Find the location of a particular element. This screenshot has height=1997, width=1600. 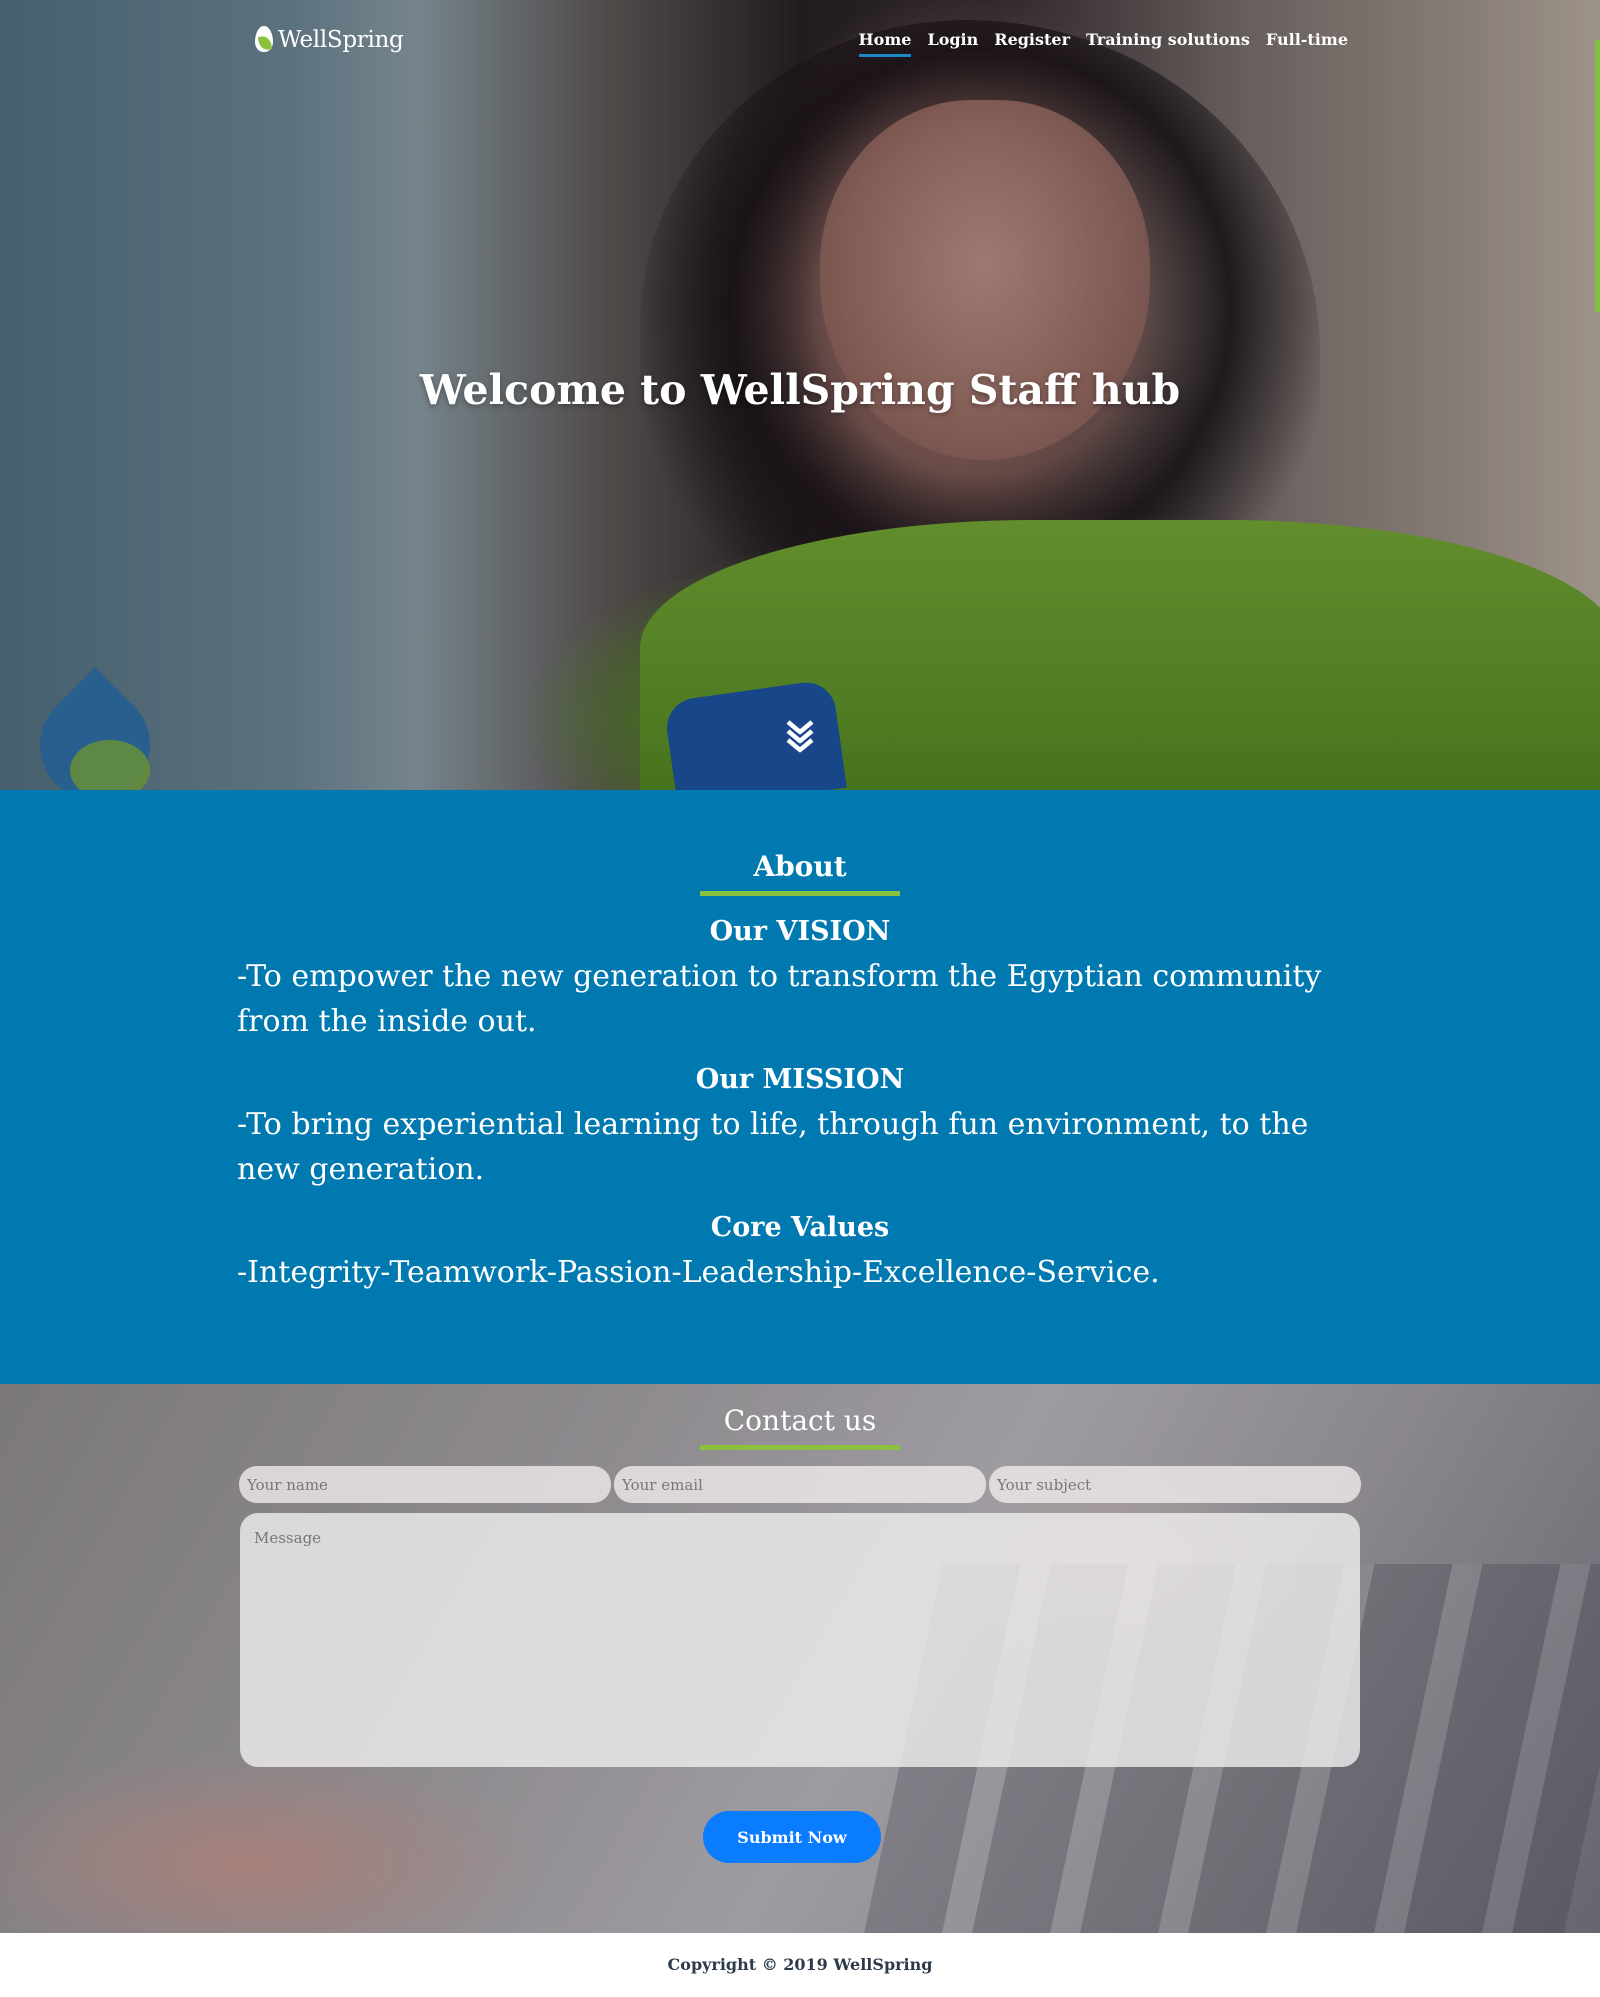

submit-button: Submit Now is located at coordinates (792, 1837).